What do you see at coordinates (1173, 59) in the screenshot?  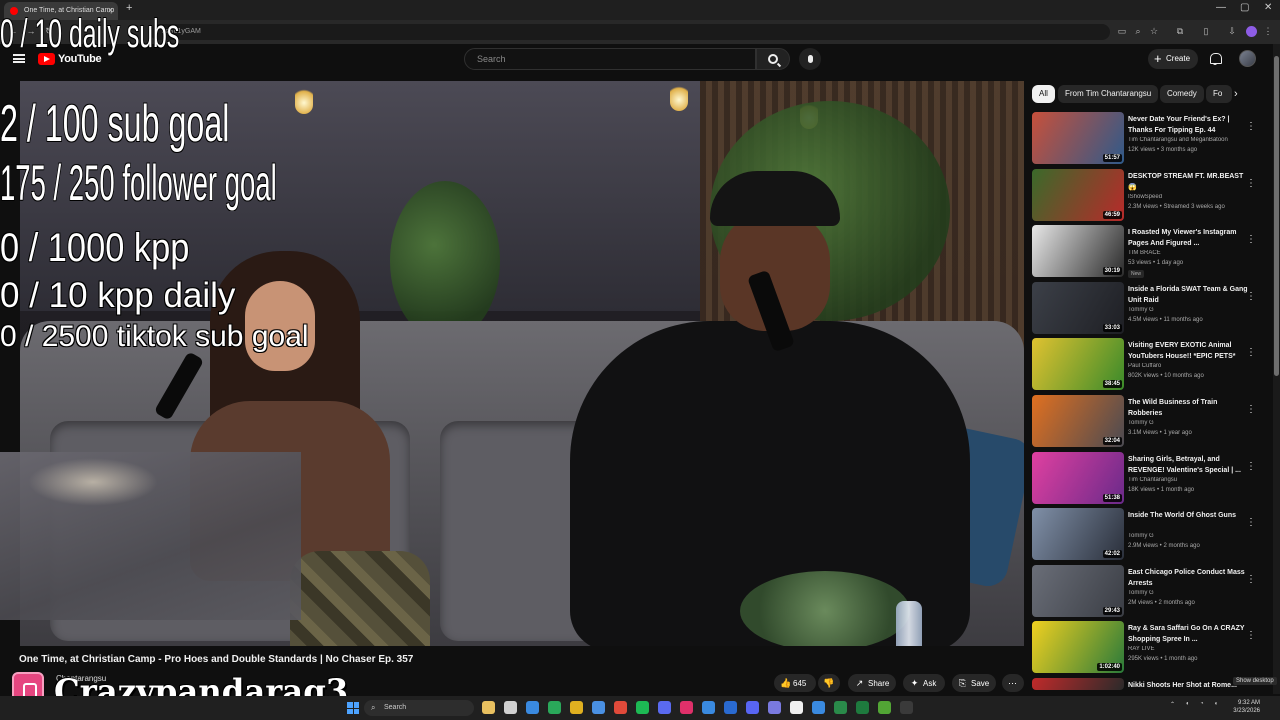 I see `create-button: Create` at bounding box center [1173, 59].